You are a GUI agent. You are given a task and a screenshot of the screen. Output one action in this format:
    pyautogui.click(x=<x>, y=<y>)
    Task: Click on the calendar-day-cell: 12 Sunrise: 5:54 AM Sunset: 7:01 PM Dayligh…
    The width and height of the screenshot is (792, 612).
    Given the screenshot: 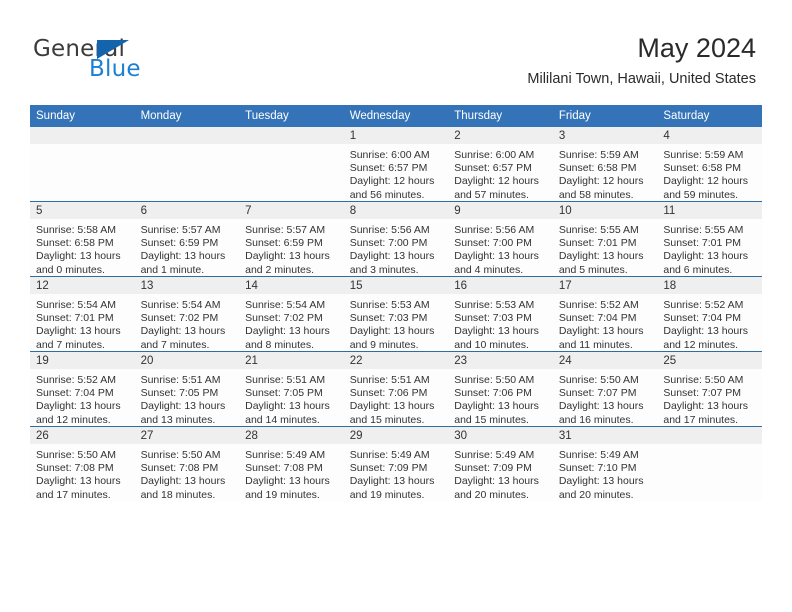 What is the action you would take?
    pyautogui.click(x=82, y=314)
    